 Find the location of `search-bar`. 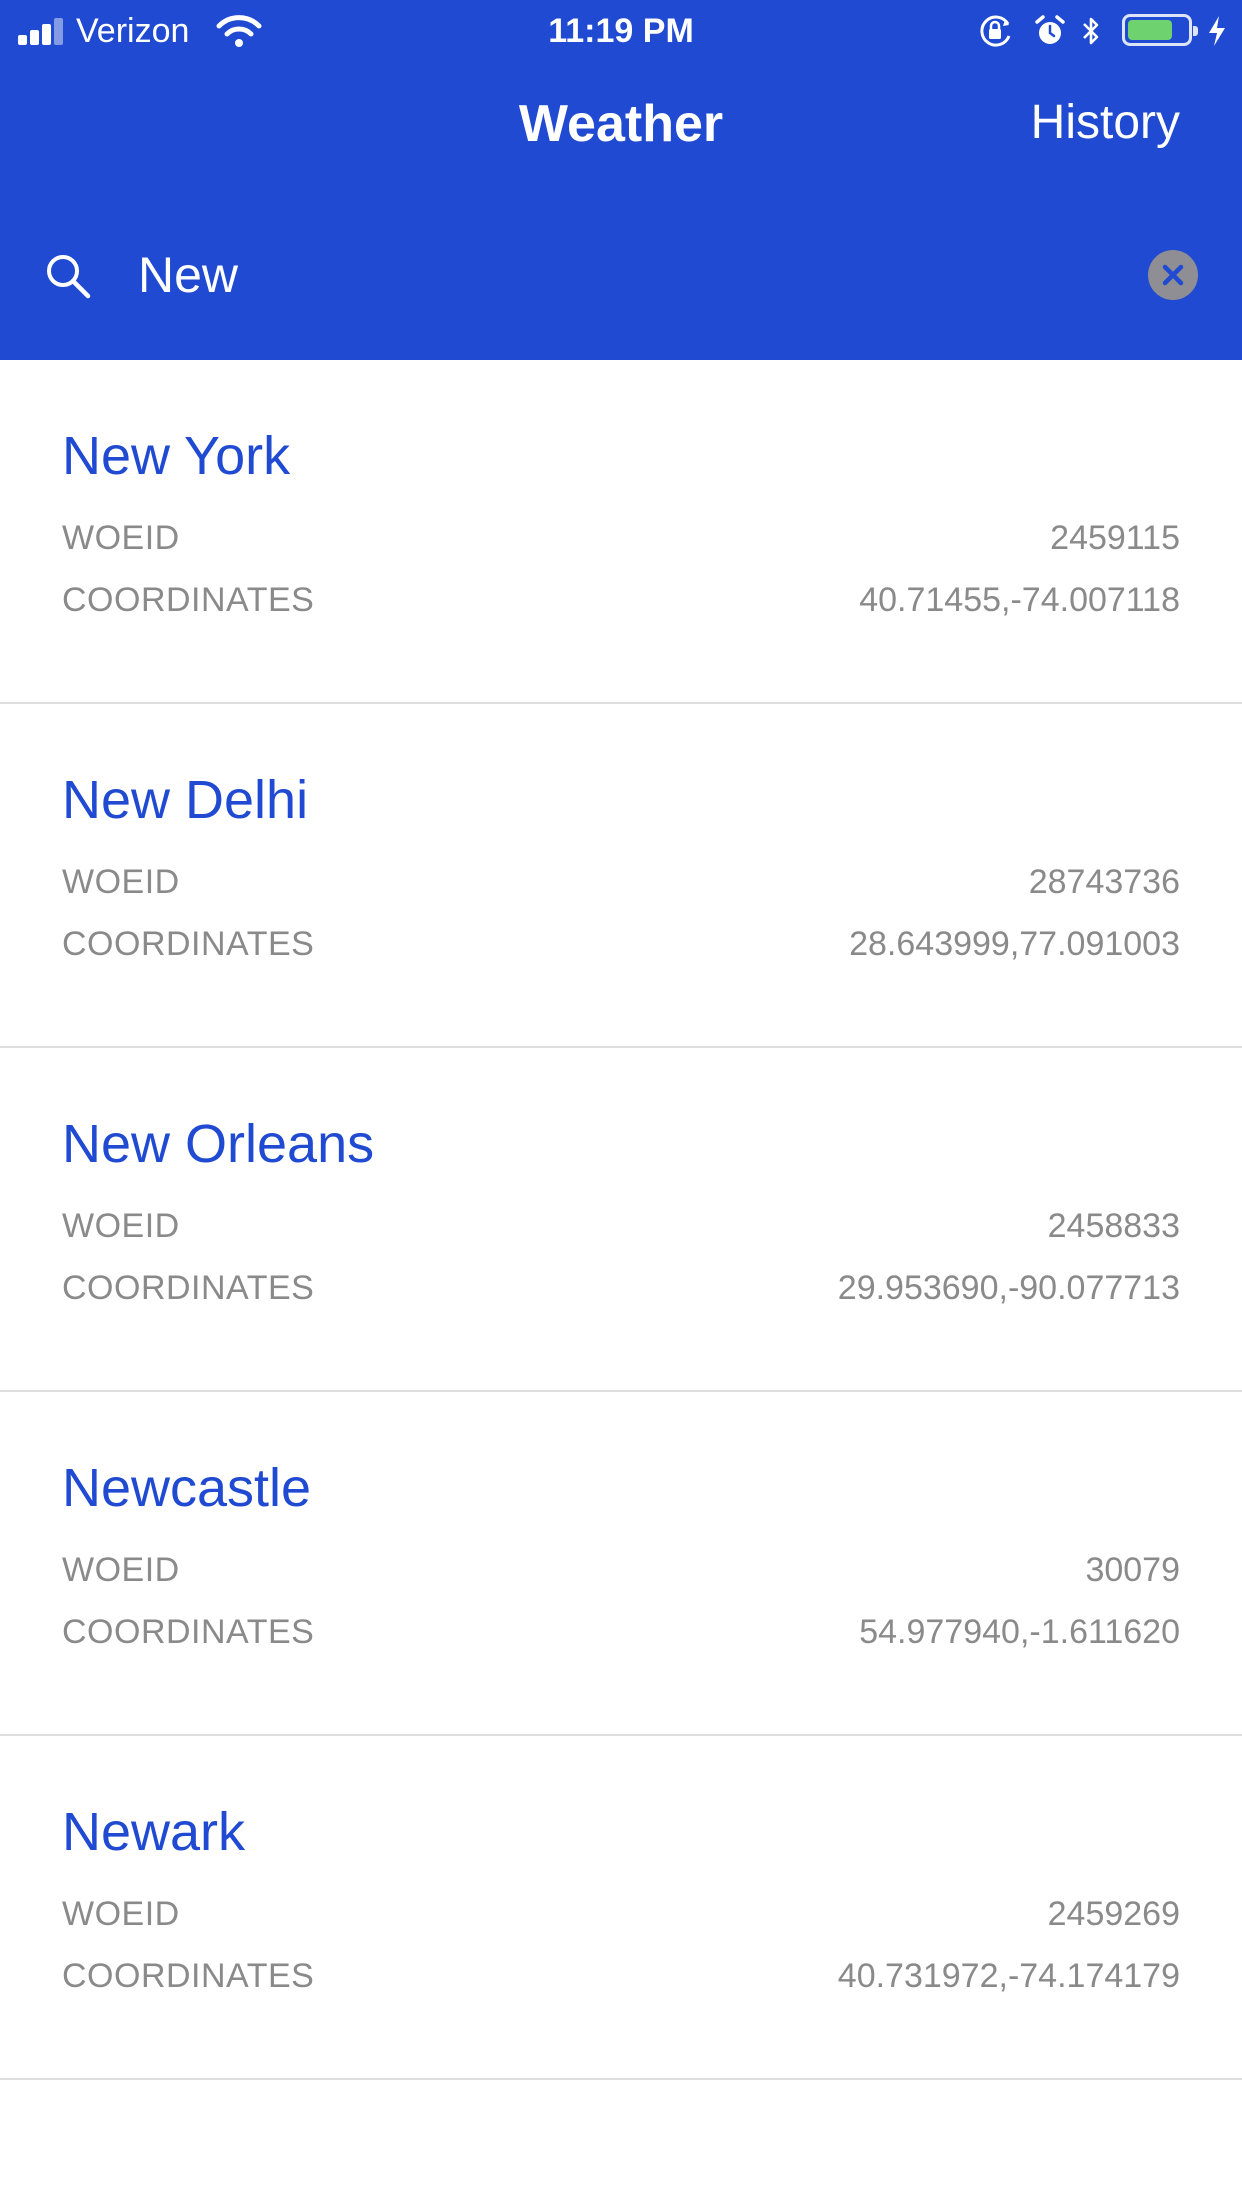

search-bar is located at coordinates (621, 275).